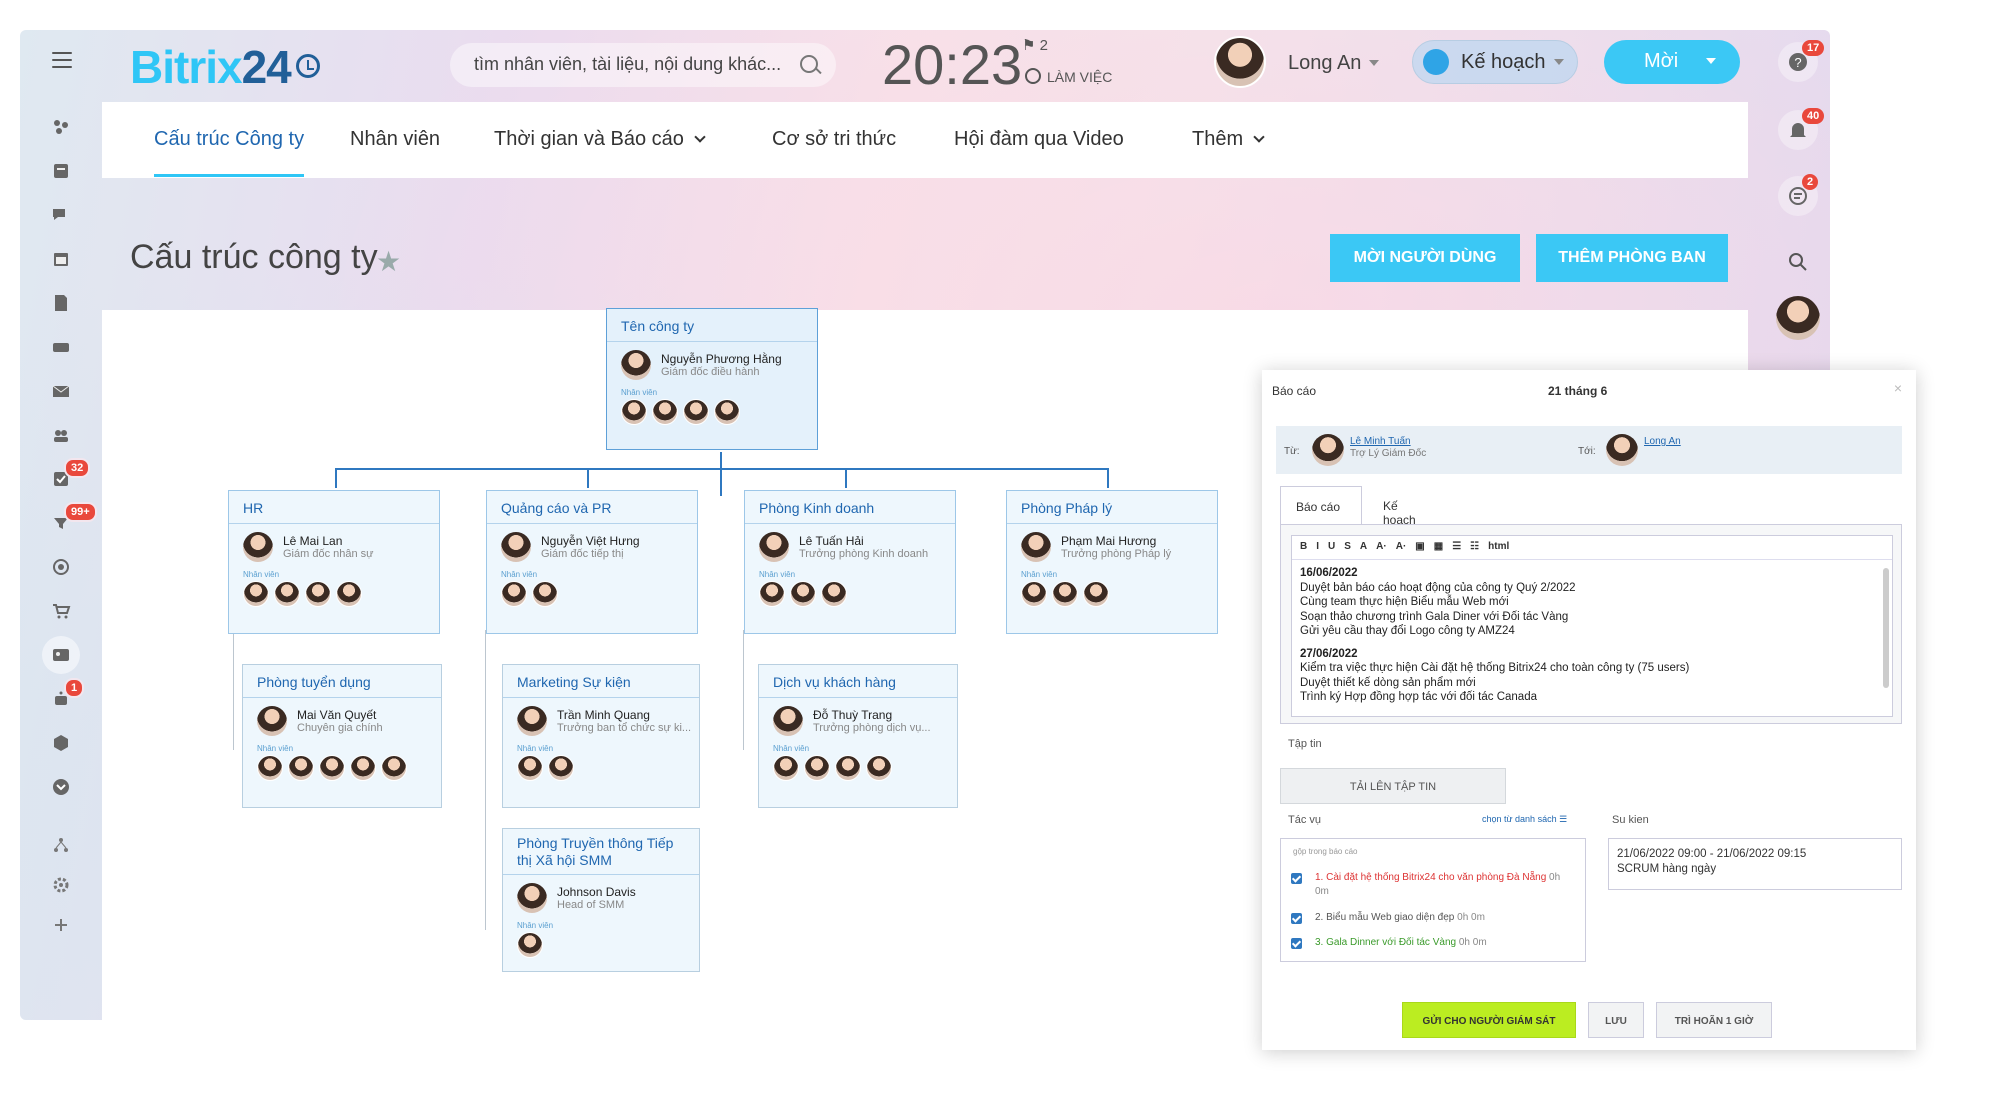 The width and height of the screenshot is (2000, 1094). I want to click on add-department-button: THÊM PHÒNG BAN, so click(1632, 258).